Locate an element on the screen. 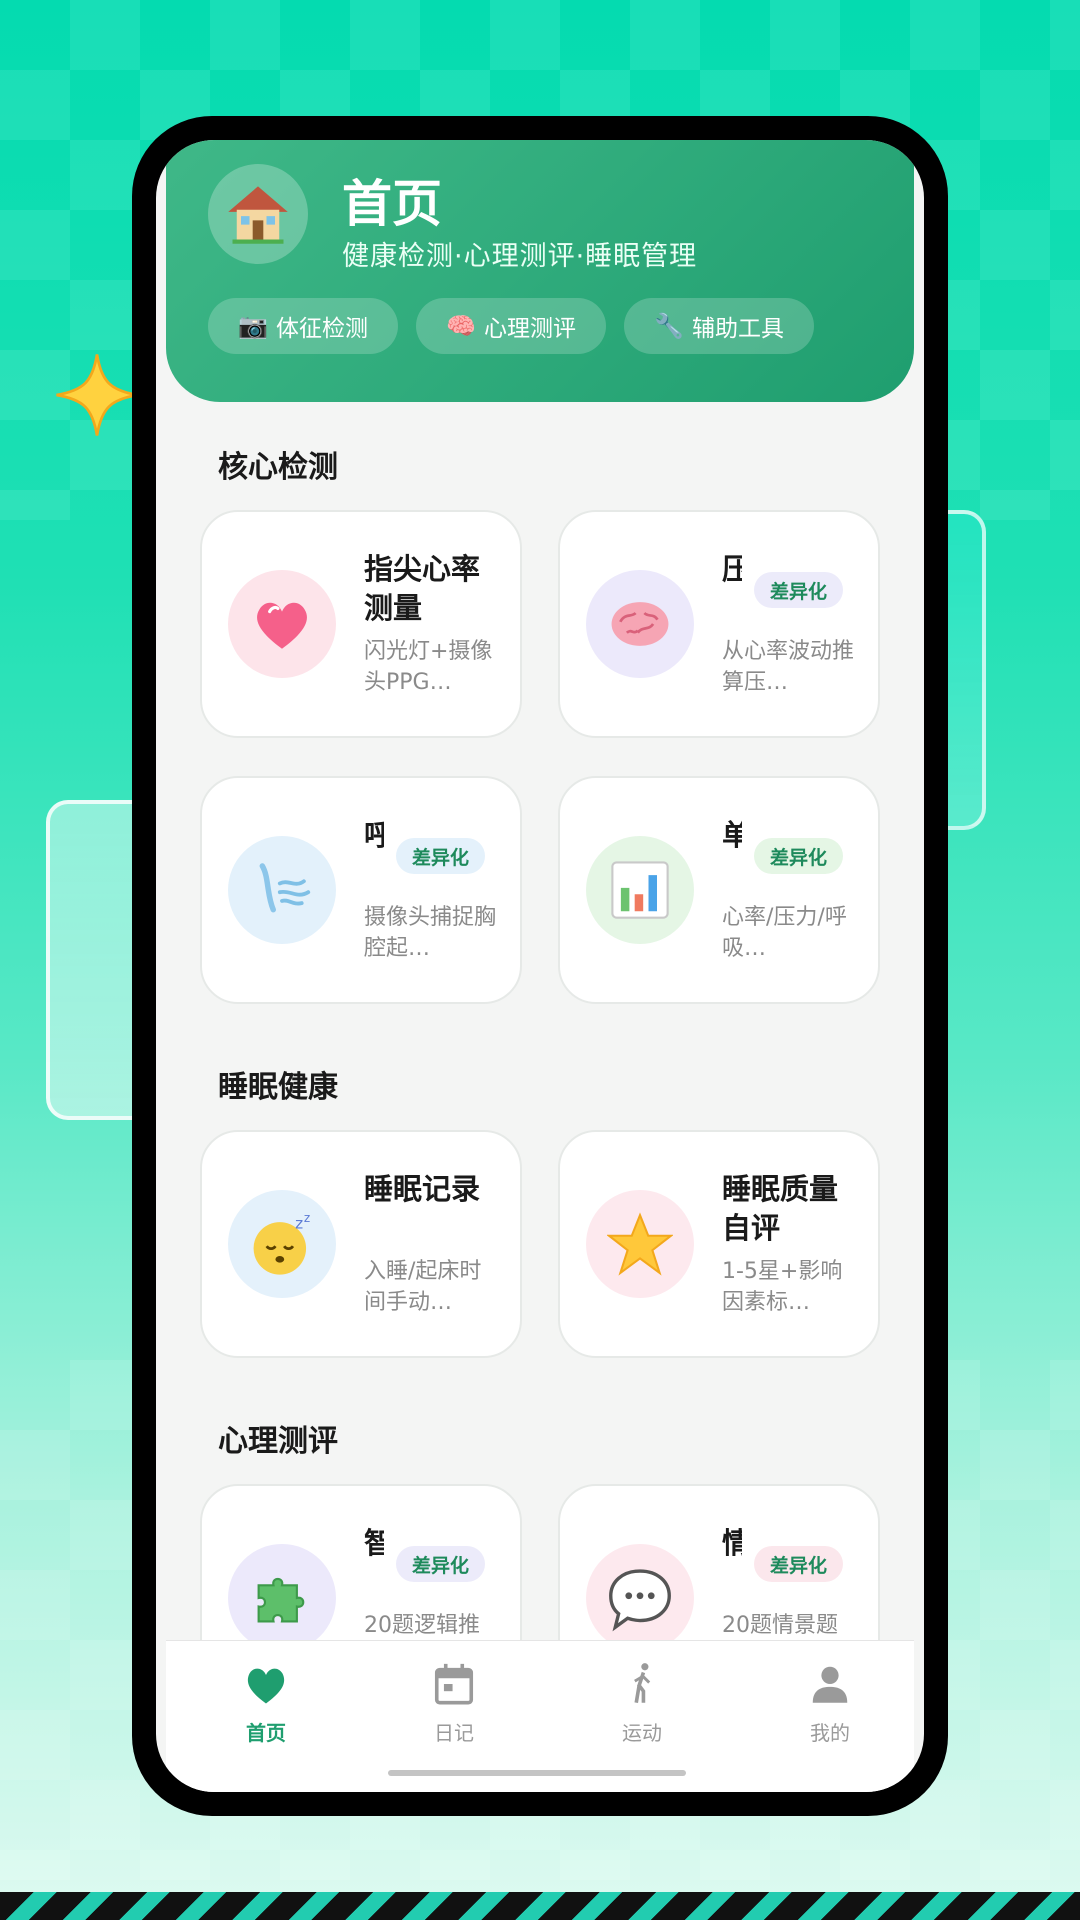 The height and width of the screenshot is (1920, 1080). speech-bubble-icon is located at coordinates (640, 1598).